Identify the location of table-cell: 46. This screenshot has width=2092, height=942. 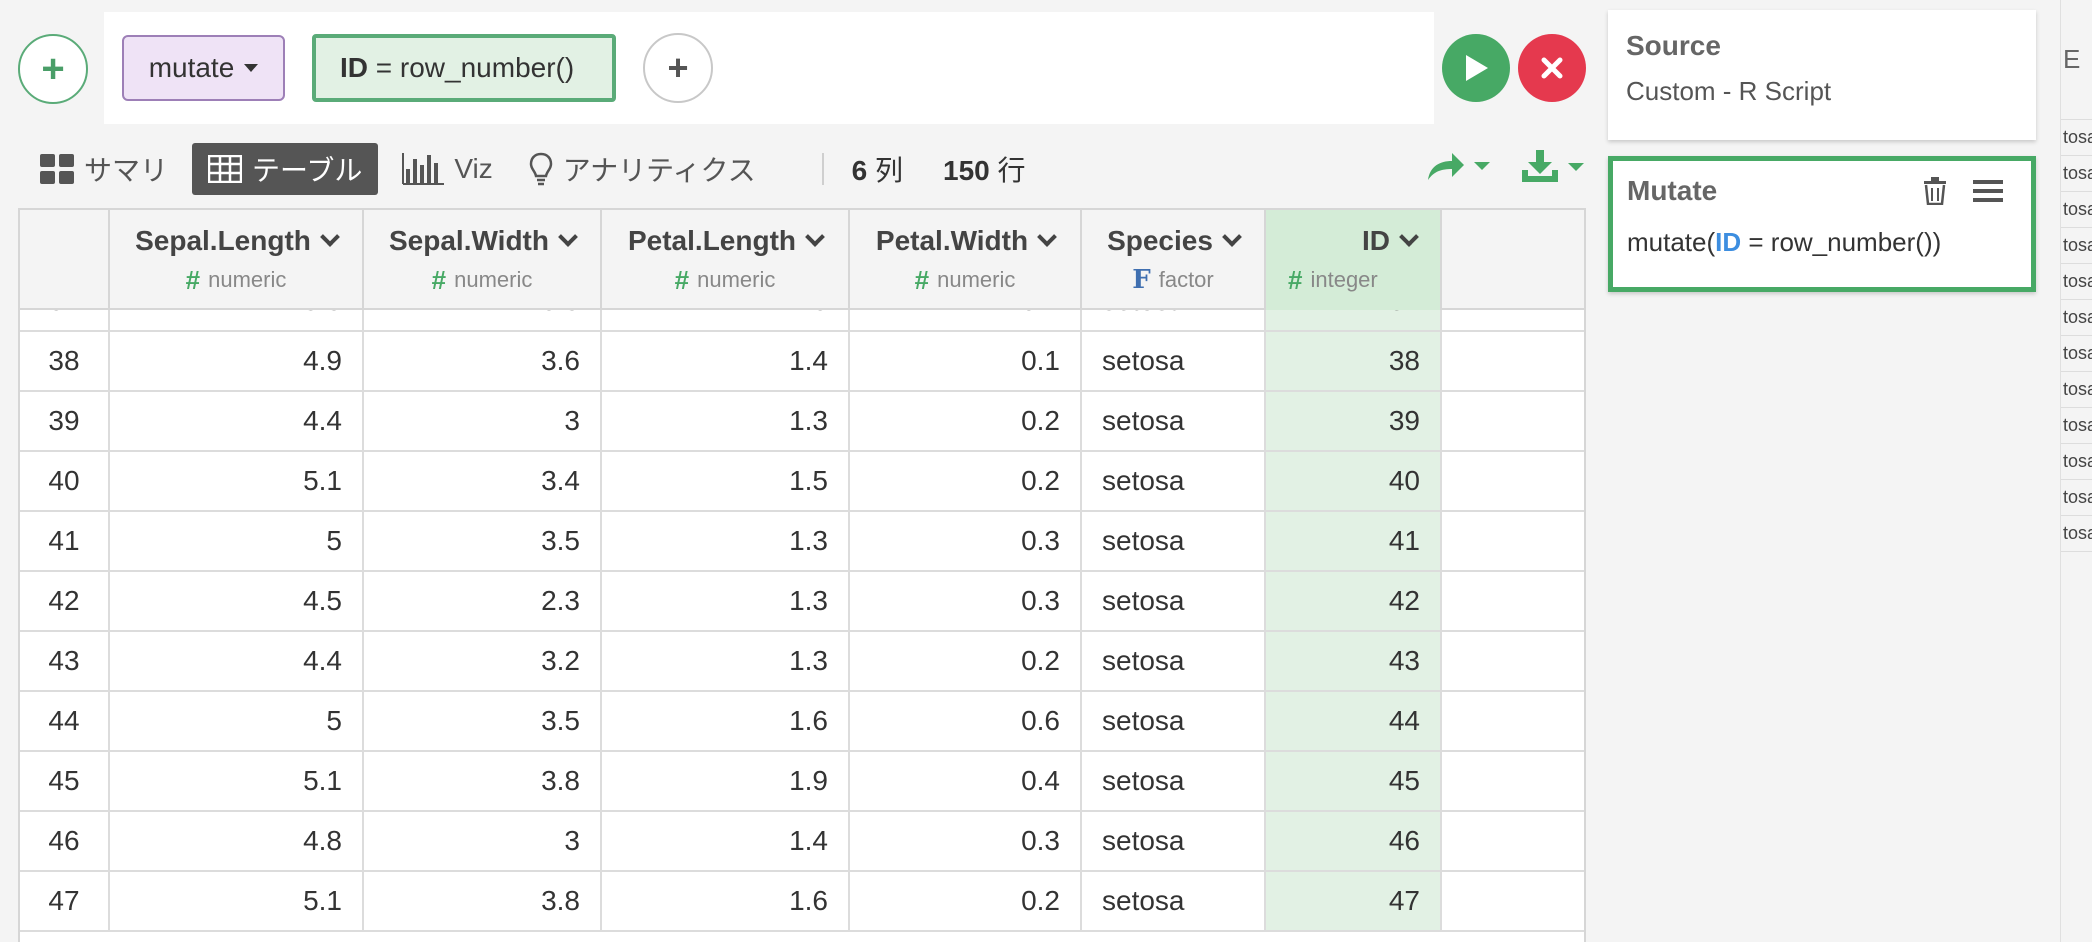
(1354, 841).